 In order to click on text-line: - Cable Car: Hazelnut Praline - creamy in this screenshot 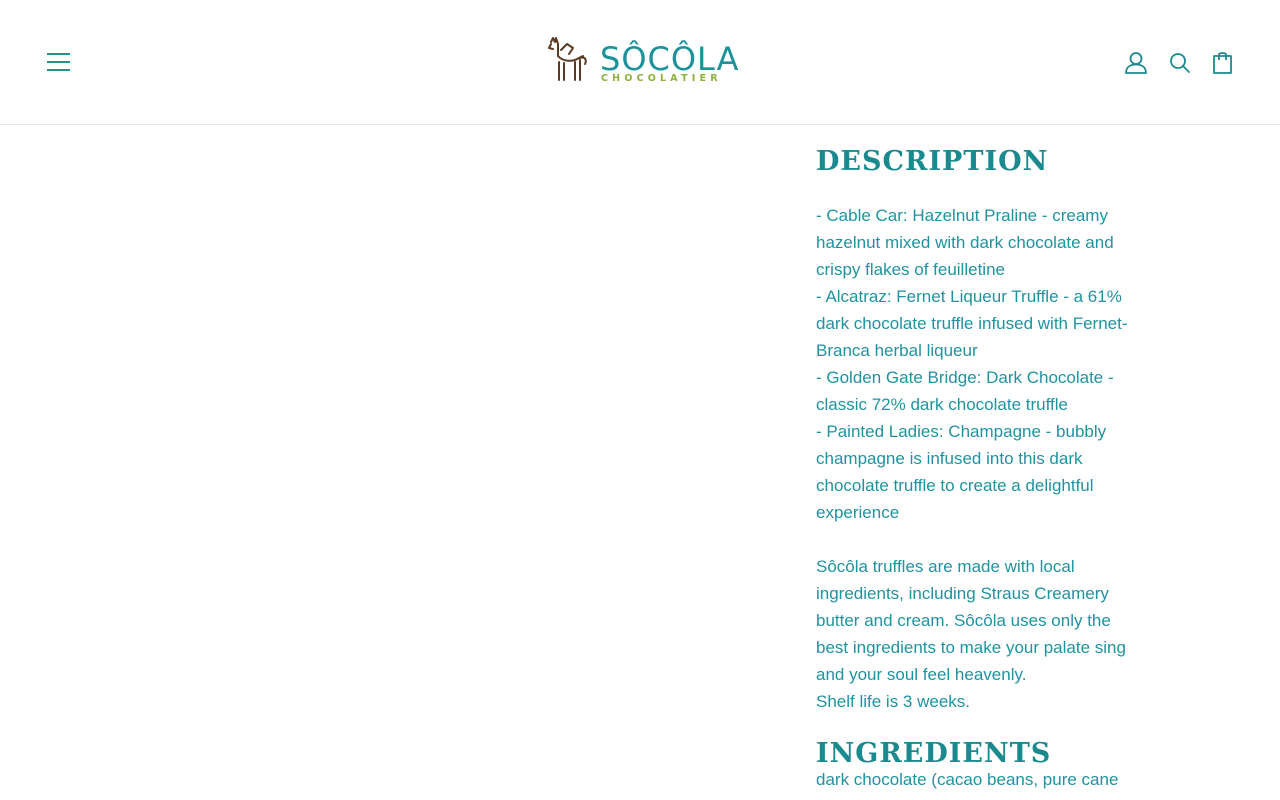, I will do `click(962, 215)`.